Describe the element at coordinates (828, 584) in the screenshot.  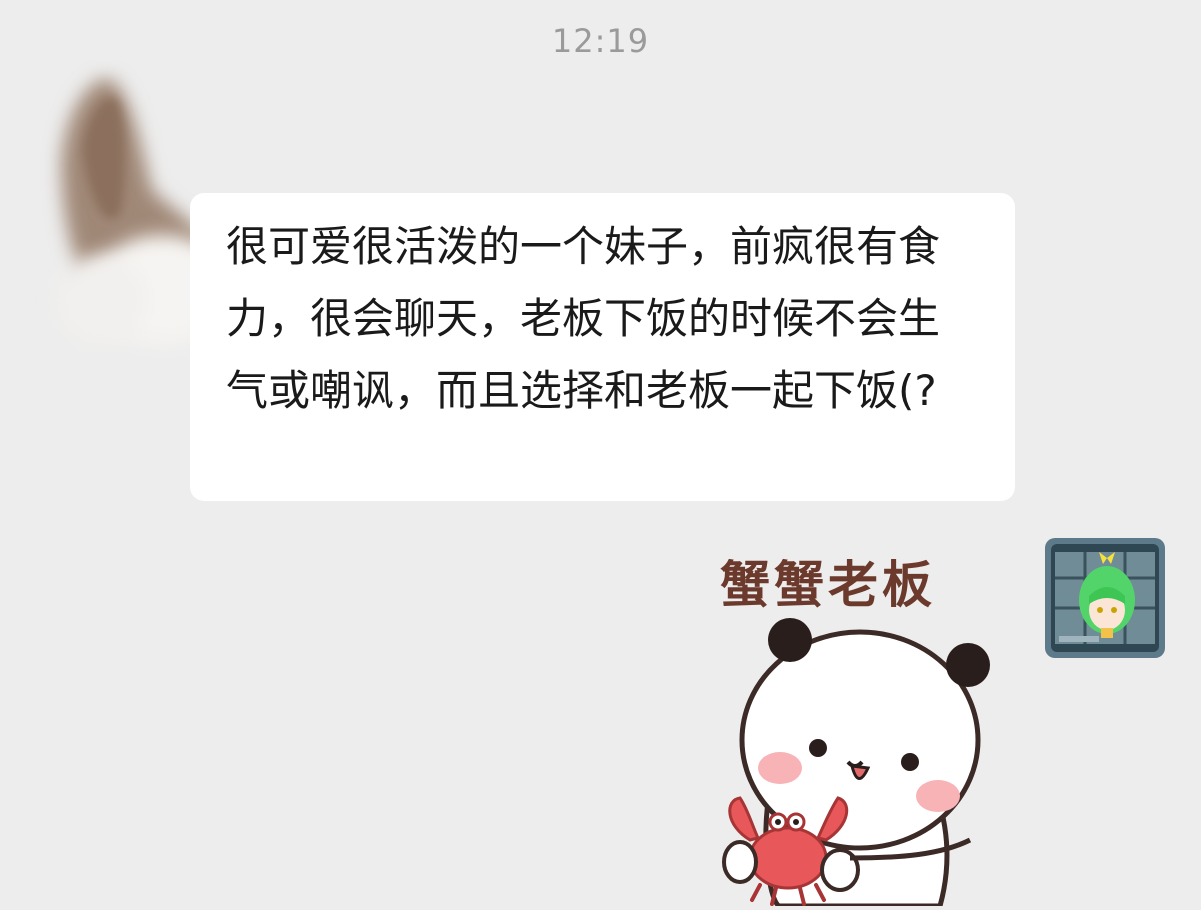
I see `sticker-caption: 蟹蟹老板` at that location.